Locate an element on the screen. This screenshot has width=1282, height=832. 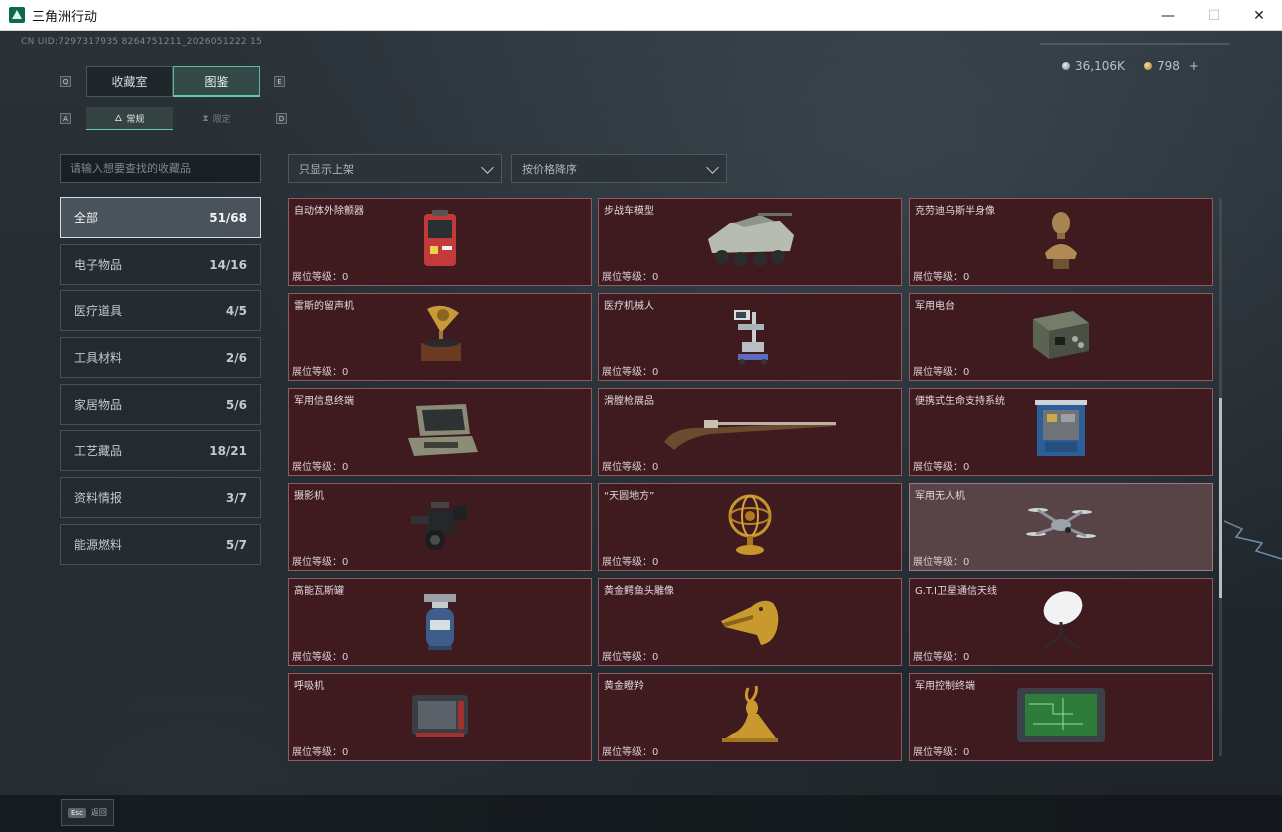
minimize-button: — is located at coordinates (1168, 15).